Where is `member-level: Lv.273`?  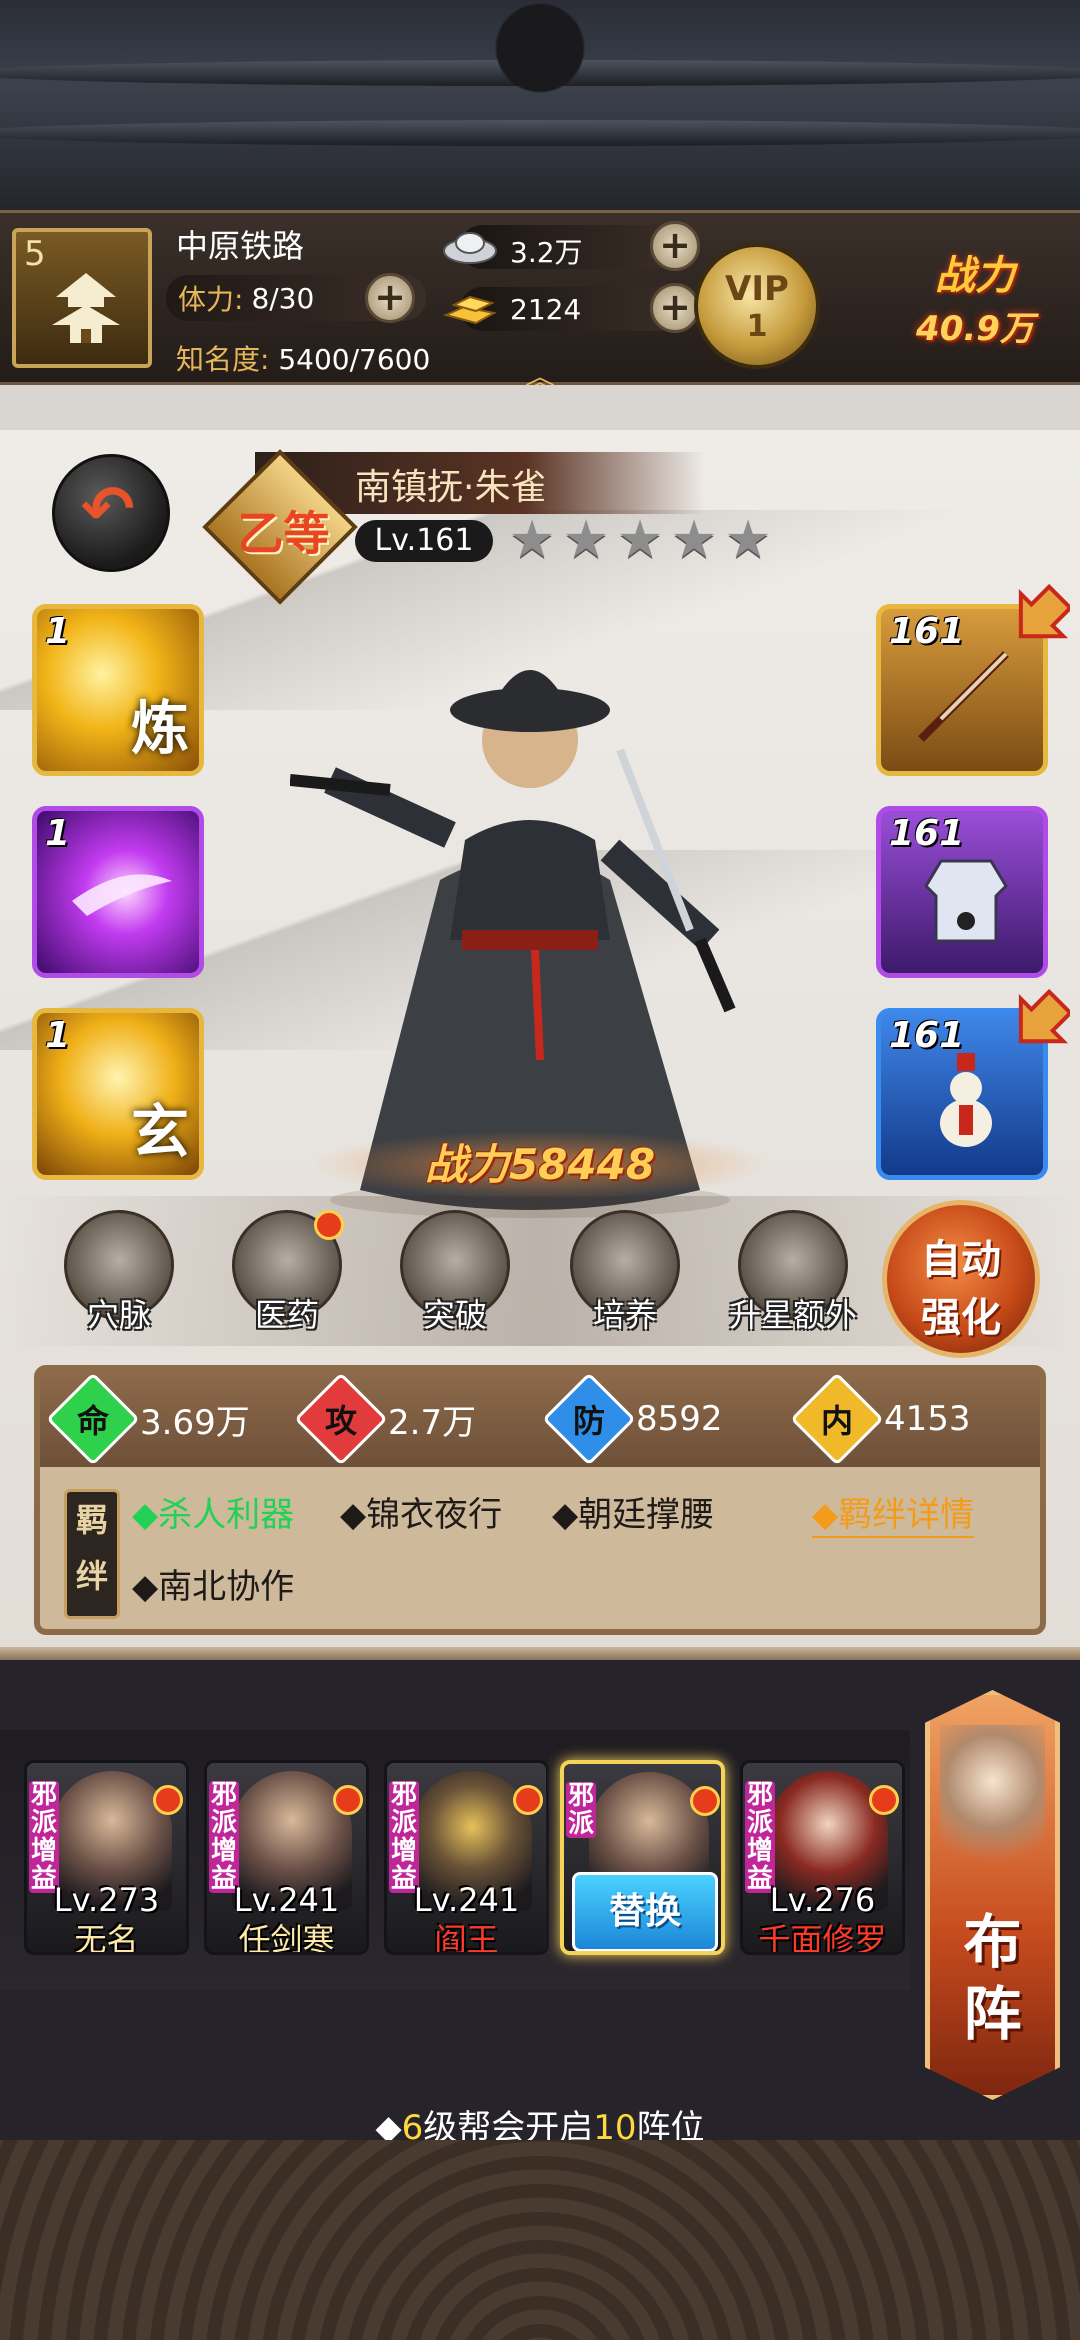
member-level: Lv.273 is located at coordinates (106, 1900).